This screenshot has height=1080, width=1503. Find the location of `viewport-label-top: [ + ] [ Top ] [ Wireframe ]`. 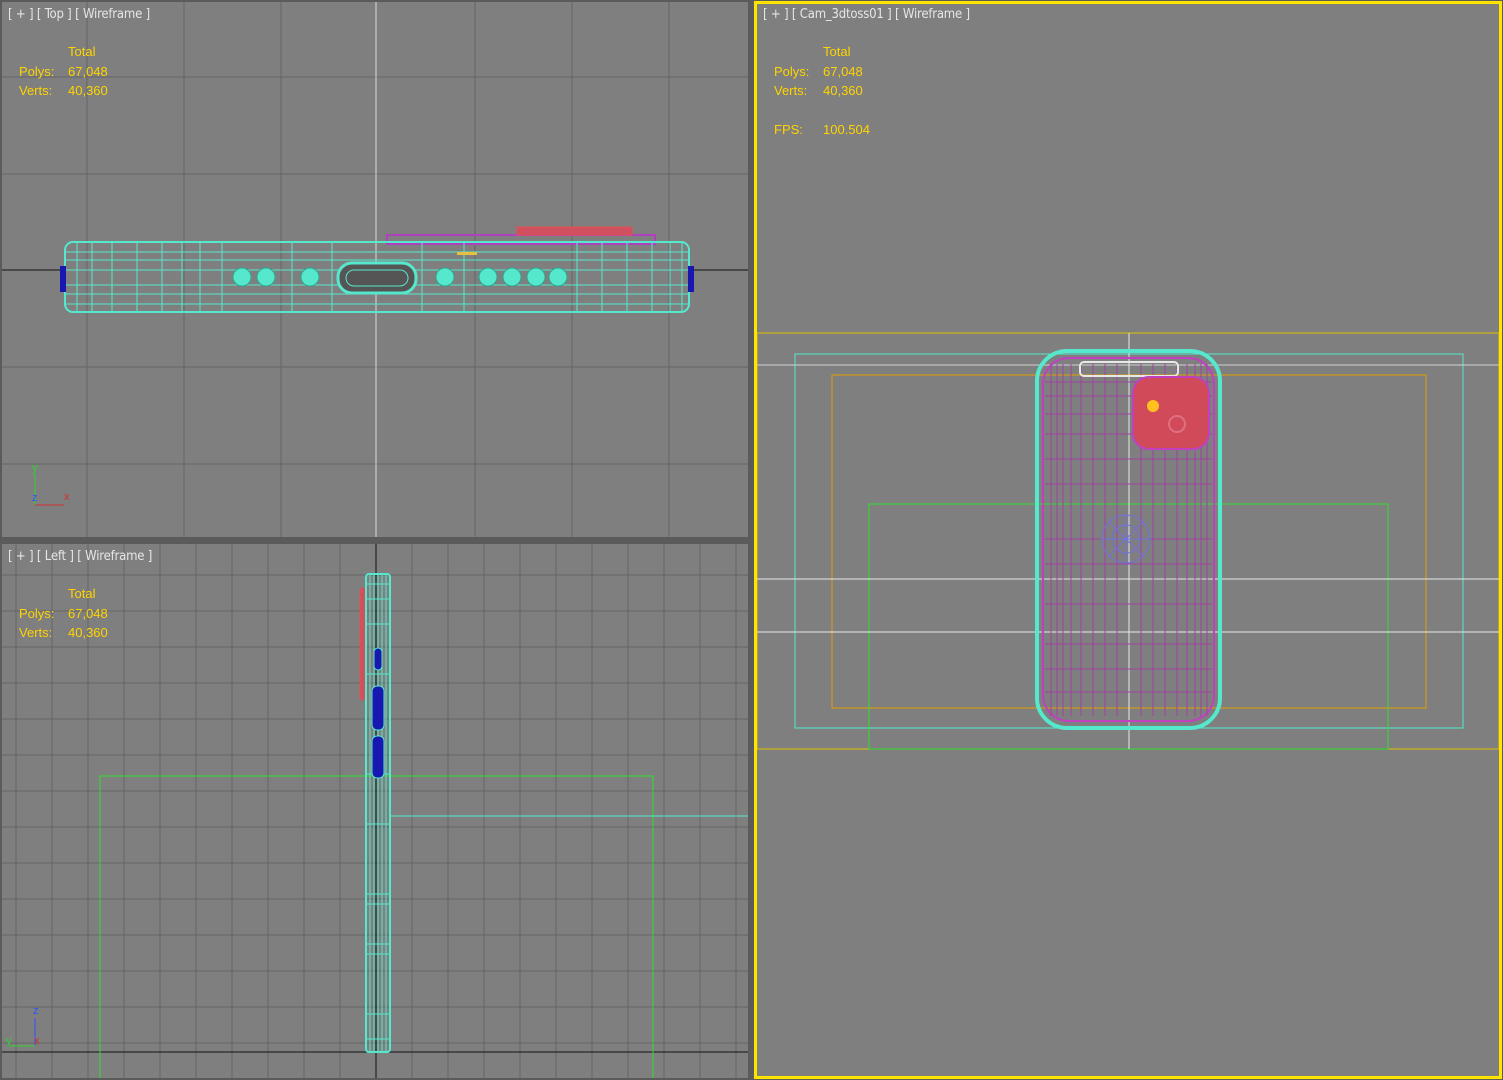

viewport-label-top: [ + ] [ Top ] [ Wireframe ] is located at coordinates (79, 14).